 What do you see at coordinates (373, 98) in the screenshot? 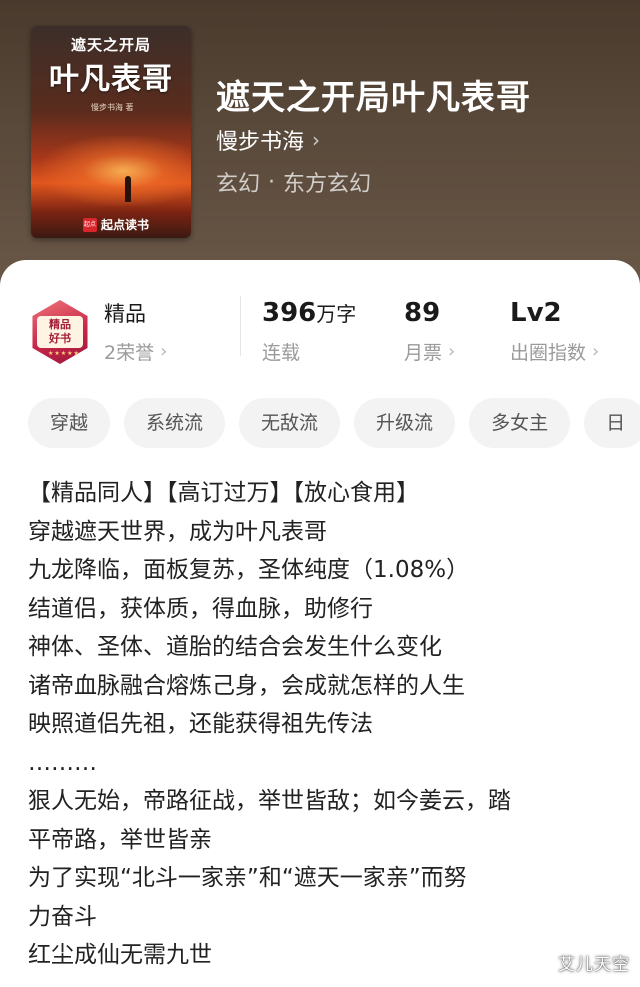
I see `book-title: 遮天之开局叶凡表哥` at bounding box center [373, 98].